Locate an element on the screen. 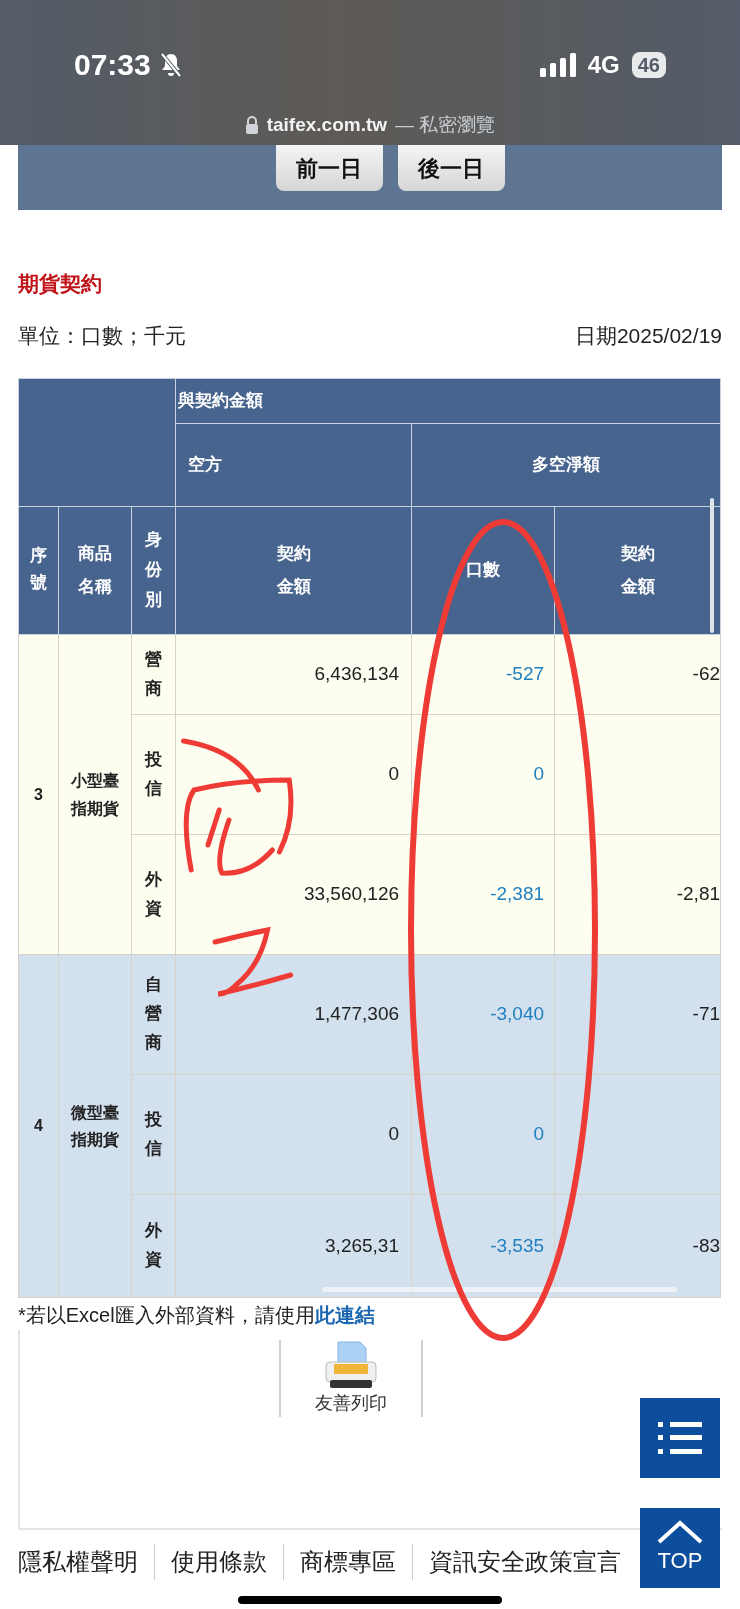 The width and height of the screenshot is (740, 1609). table-cell: 自營商 is located at coordinates (153, 1014).